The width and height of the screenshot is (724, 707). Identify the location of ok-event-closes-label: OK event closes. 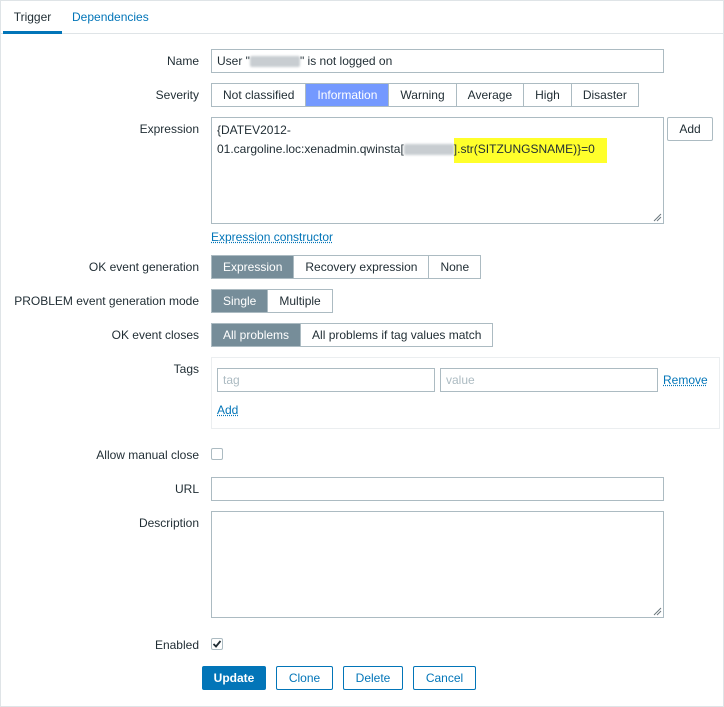
(155, 335).